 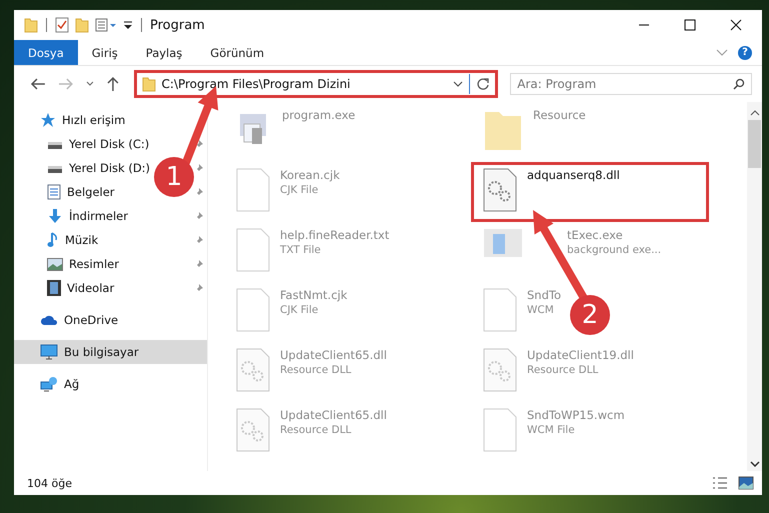 What do you see at coordinates (94, 264) in the screenshot?
I see `sidebar-item: Resimler` at bounding box center [94, 264].